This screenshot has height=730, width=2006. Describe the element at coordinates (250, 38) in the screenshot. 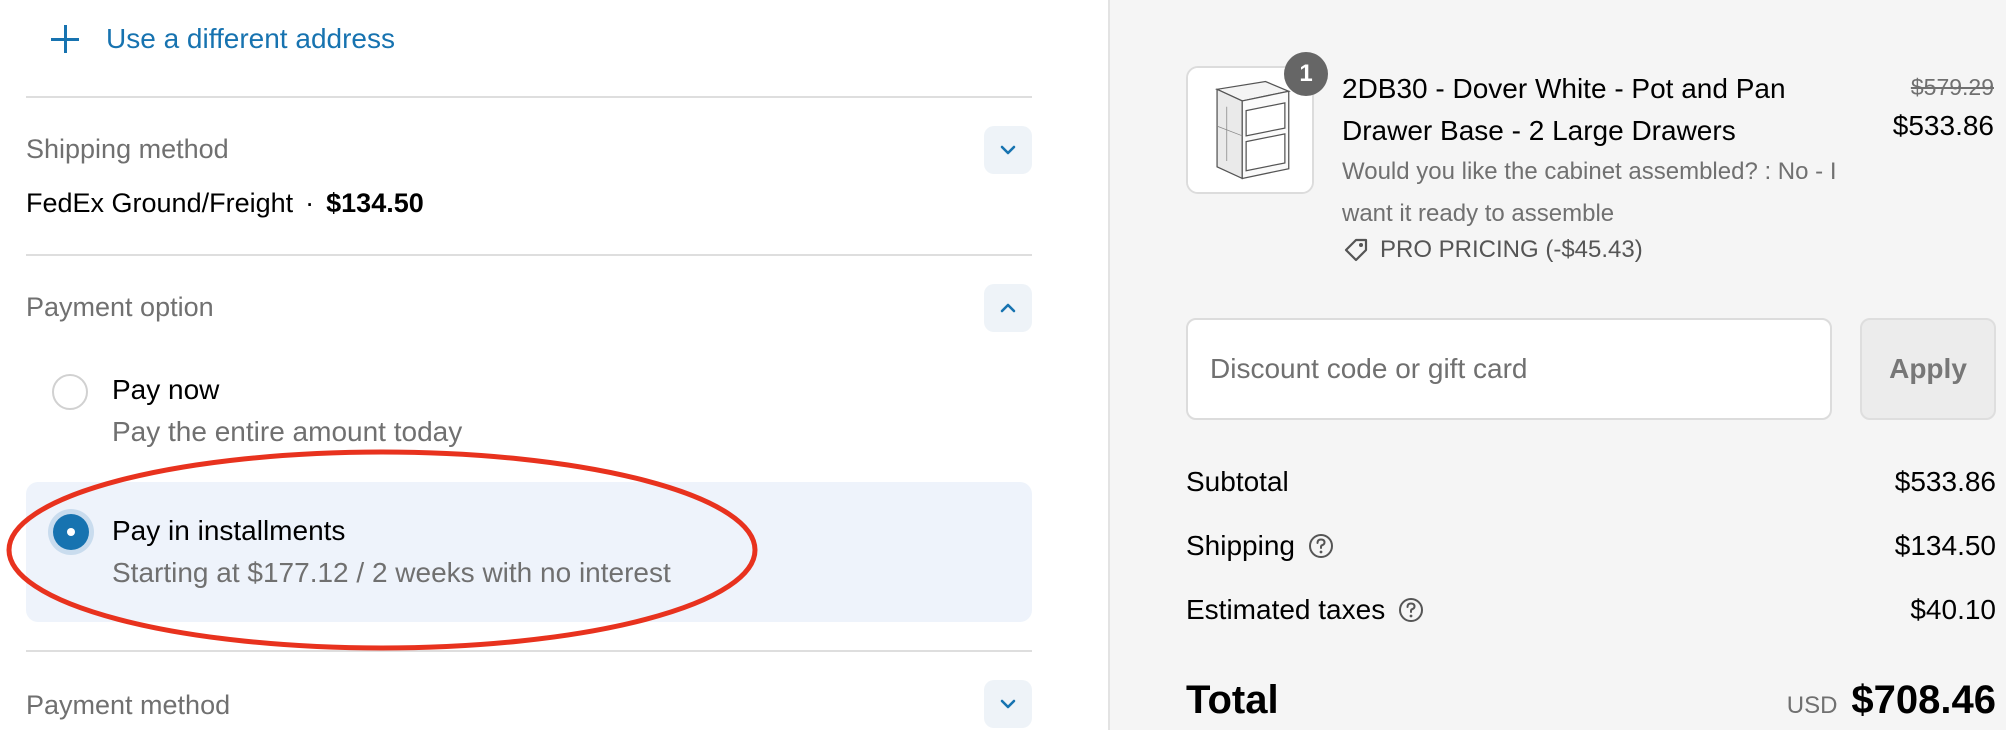

I see `use-different-address-label: Use a different address` at that location.